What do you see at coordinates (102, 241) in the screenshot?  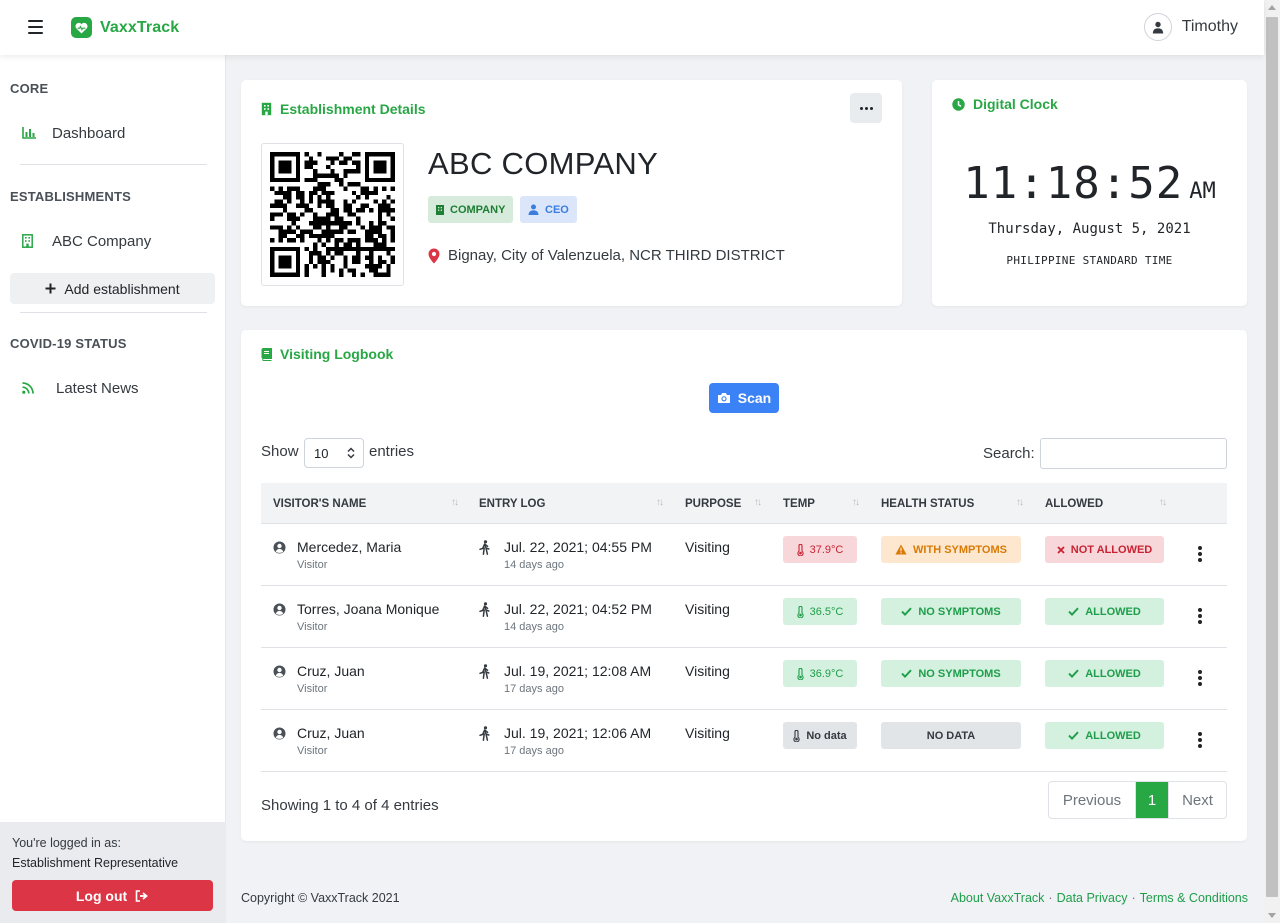 I see `sidebar-item-label: ABC Company` at bounding box center [102, 241].